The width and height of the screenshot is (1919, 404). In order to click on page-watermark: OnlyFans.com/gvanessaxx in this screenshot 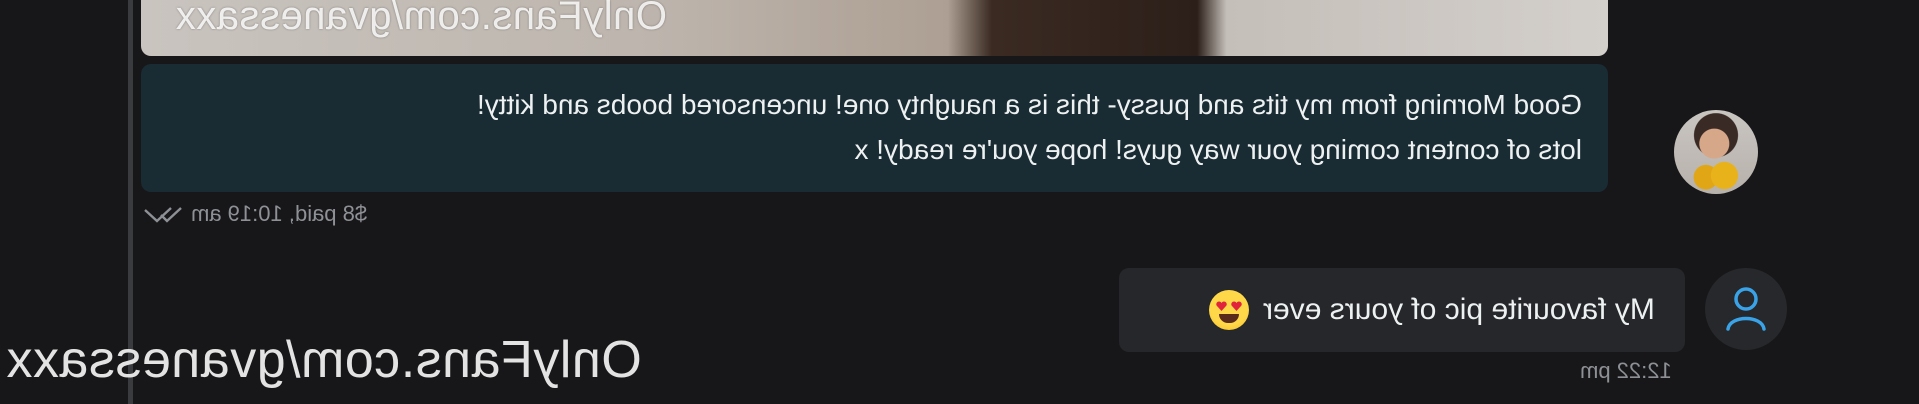, I will do `click(324, 360)`.